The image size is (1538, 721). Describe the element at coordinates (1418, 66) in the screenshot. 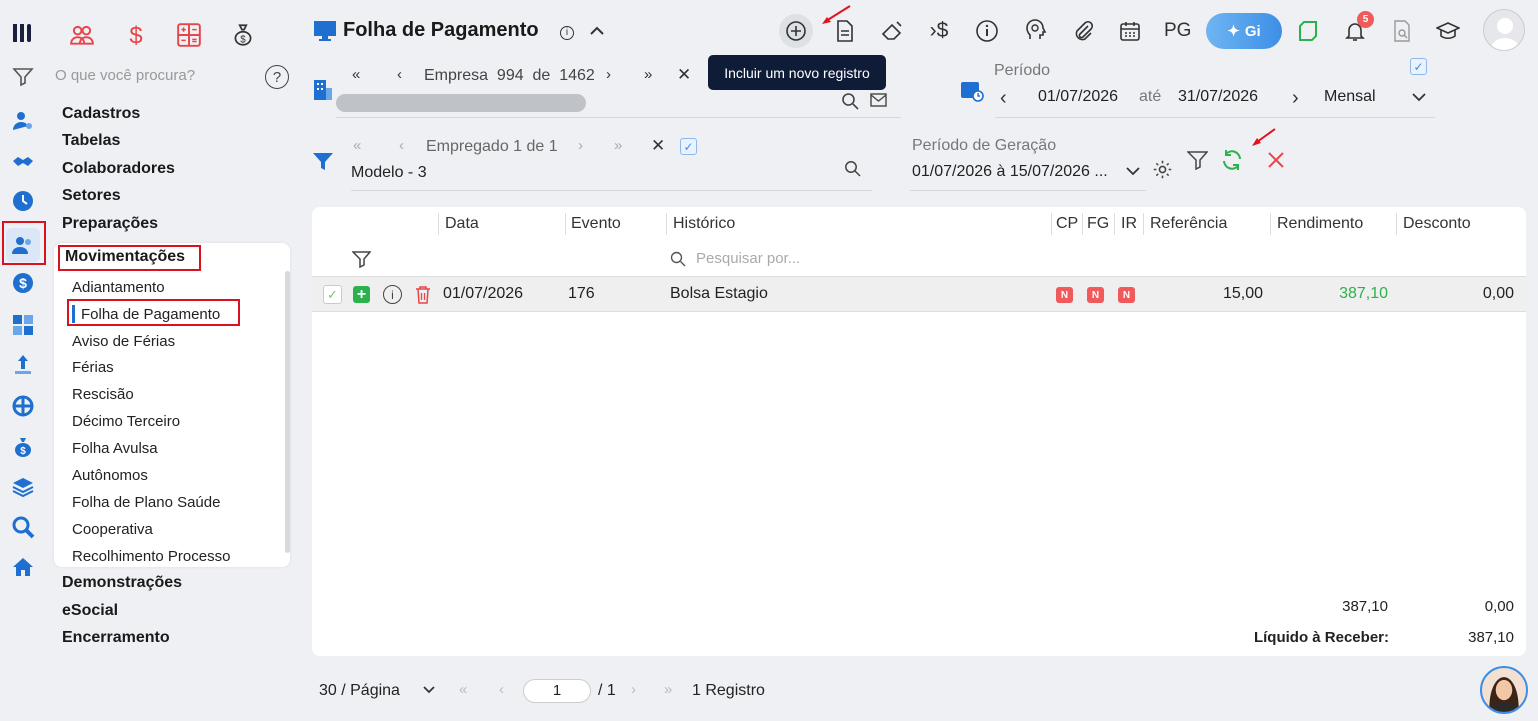

I see `periodo-checkbox: ✓` at that location.